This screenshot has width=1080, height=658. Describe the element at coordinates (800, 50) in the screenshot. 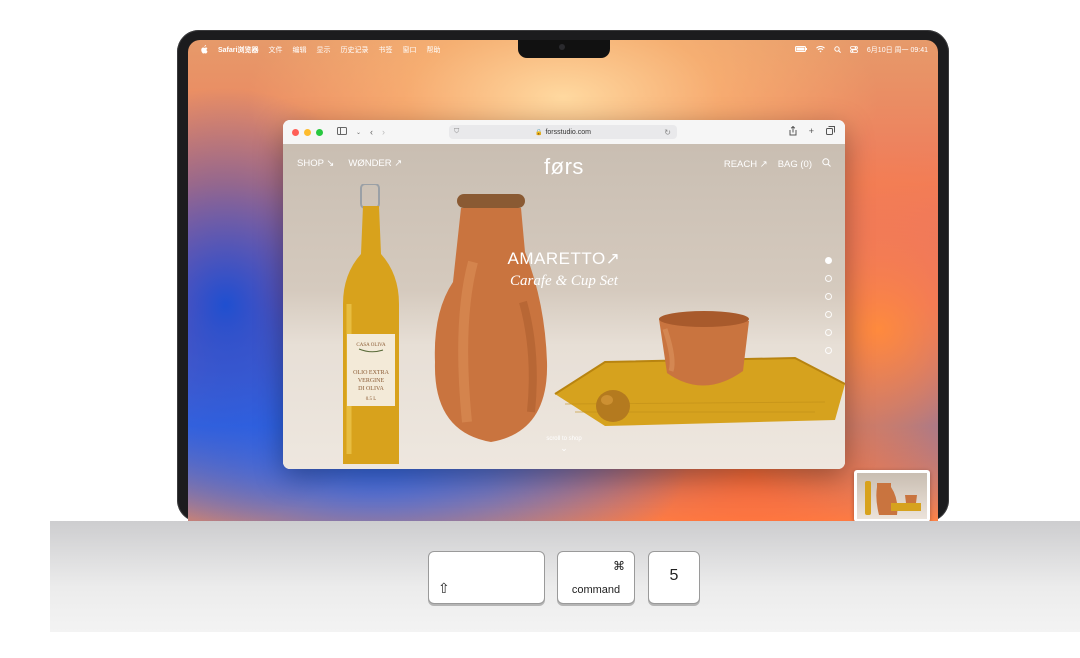

I see `battery-icon` at that location.